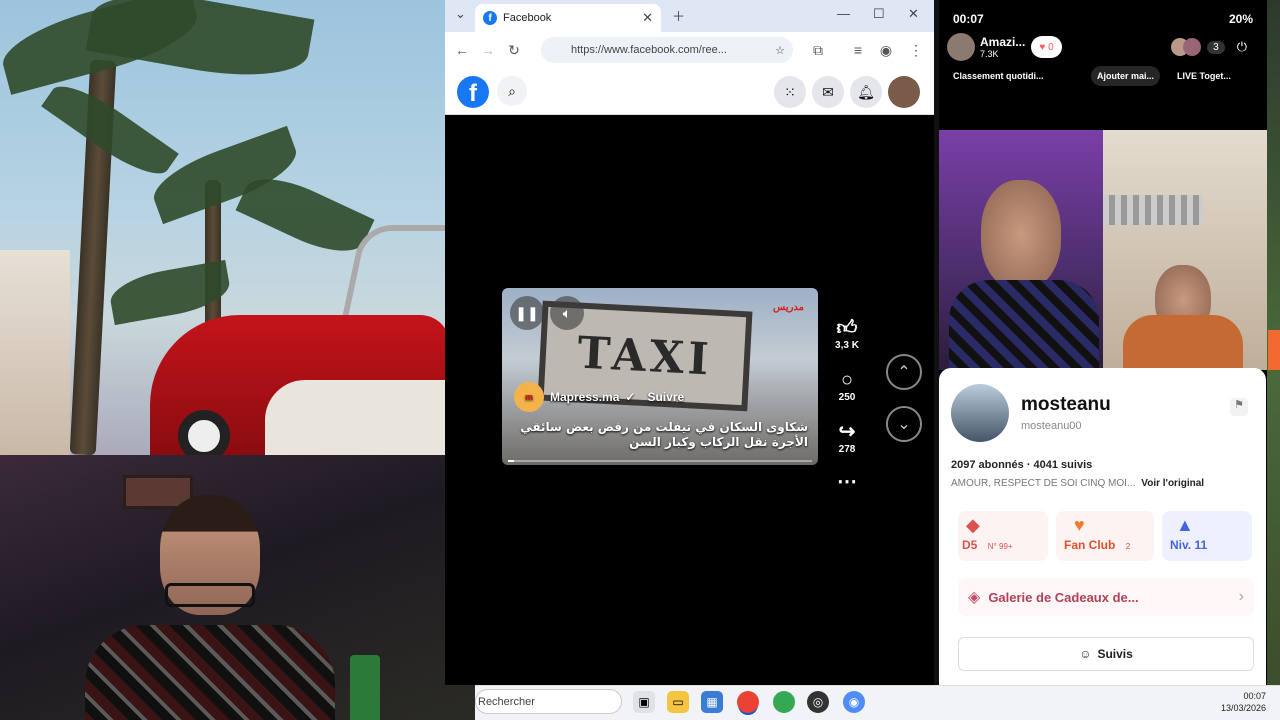 This screenshot has width=1280, height=720. What do you see at coordinates (818, 702) in the screenshot?
I see `obs-icon: ◎` at bounding box center [818, 702].